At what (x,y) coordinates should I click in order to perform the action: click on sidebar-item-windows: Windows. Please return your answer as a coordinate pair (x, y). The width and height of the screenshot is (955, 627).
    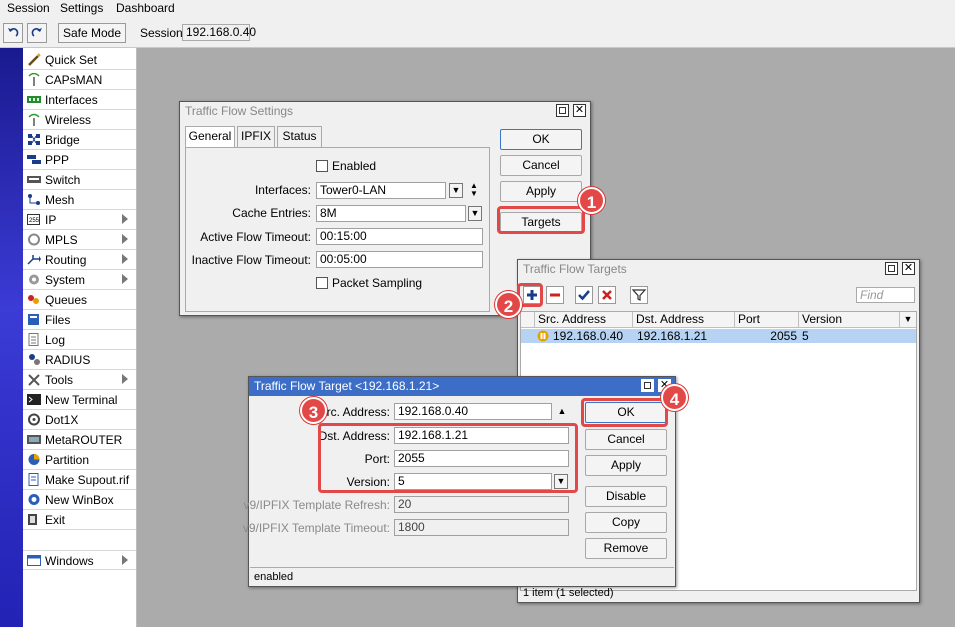
    Looking at the image, I should click on (79, 560).